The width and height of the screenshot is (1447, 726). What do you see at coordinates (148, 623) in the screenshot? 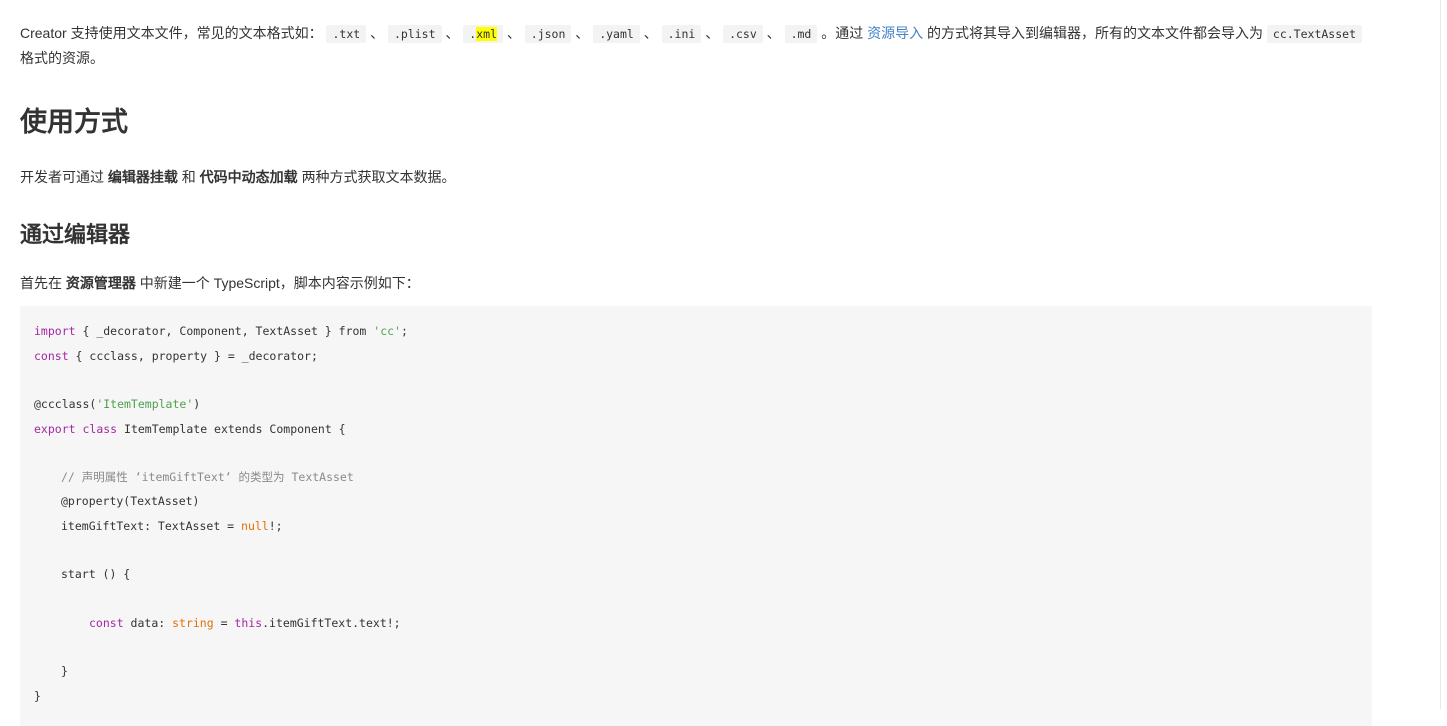
I see `code-text: data:` at bounding box center [148, 623].